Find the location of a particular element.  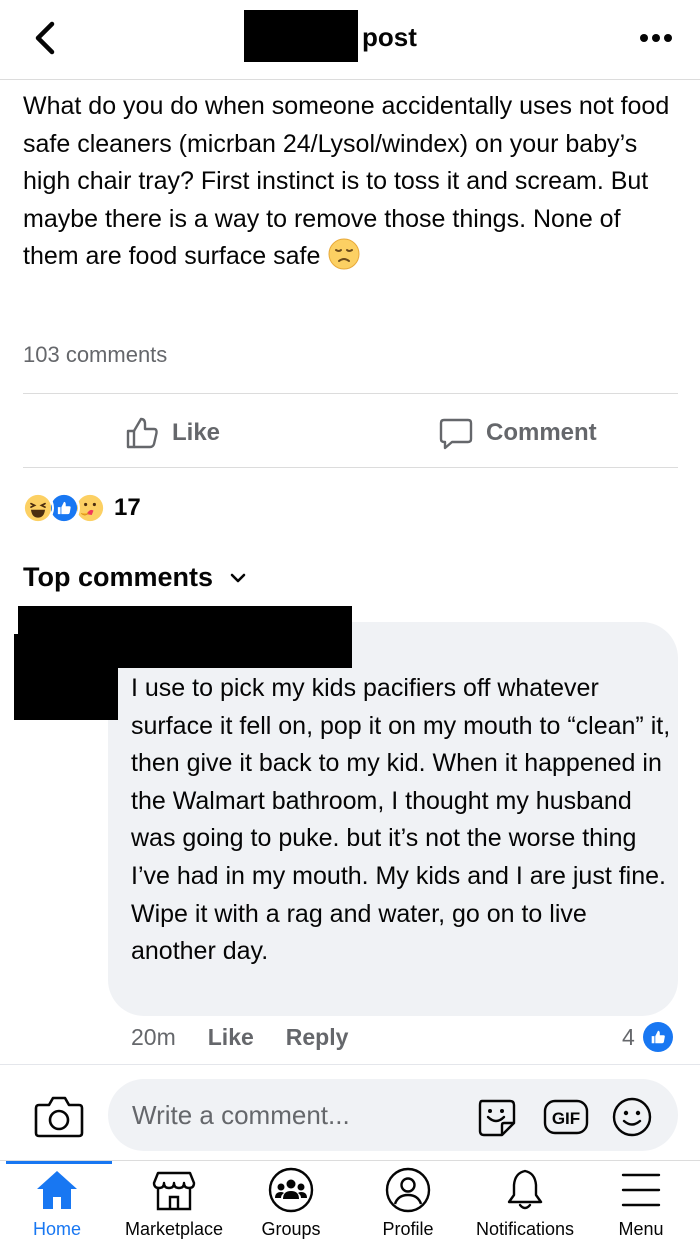

tab-groups: Groups is located at coordinates (291, 1203).